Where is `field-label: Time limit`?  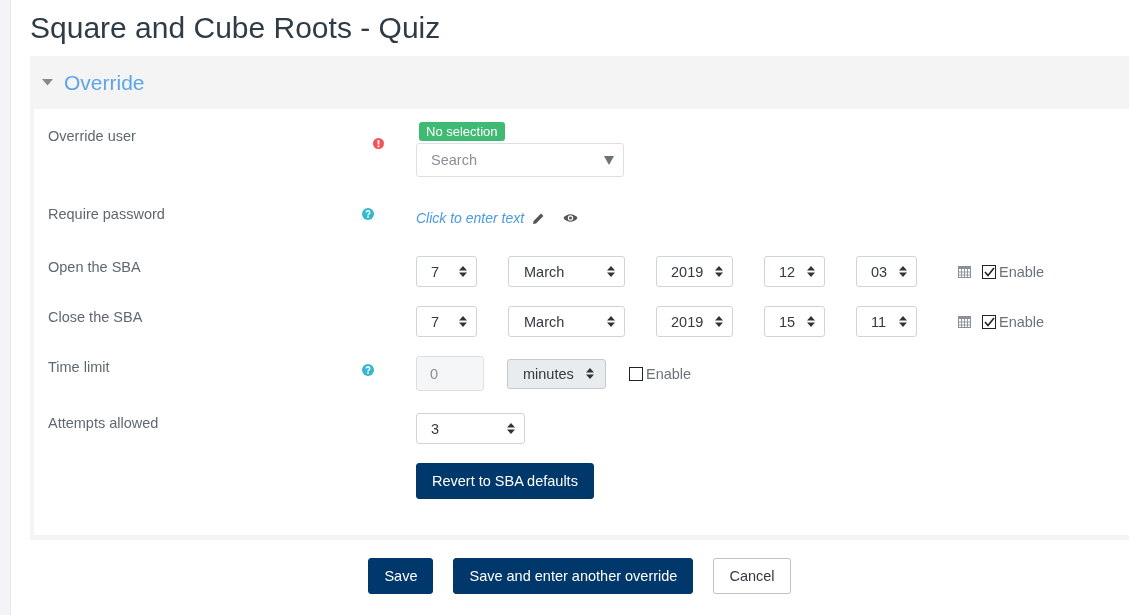
field-label: Time limit is located at coordinates (79, 367).